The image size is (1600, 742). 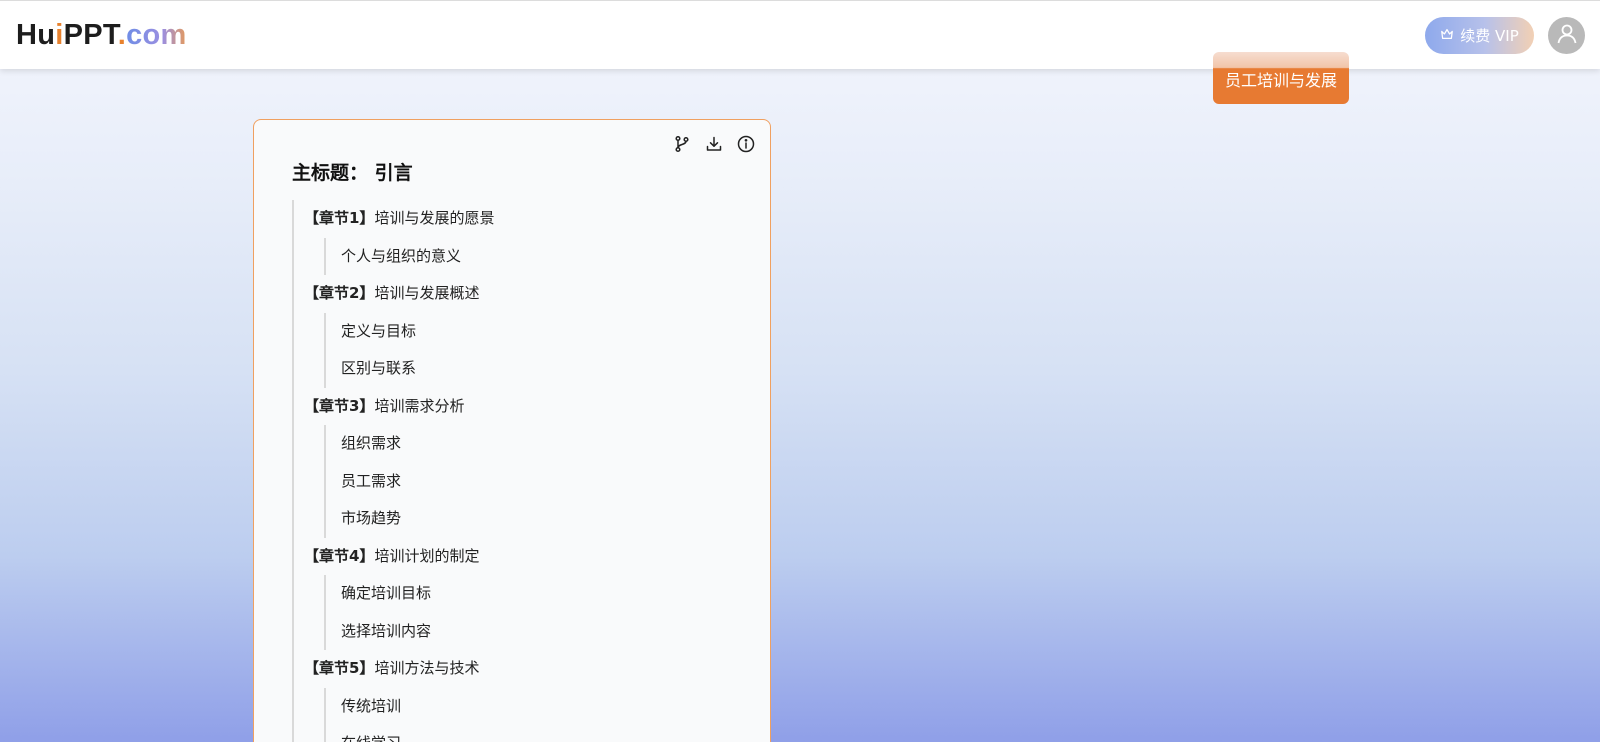 What do you see at coordinates (800, 34) in the screenshot?
I see `top-nav-bar: HuiPPT.com 续费 VIP` at bounding box center [800, 34].